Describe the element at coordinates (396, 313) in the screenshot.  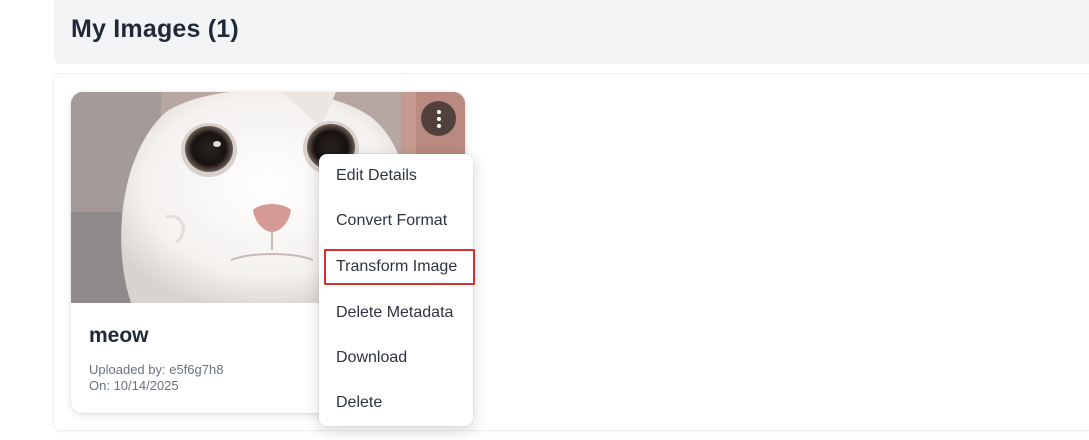
I see `menu-item-delete-metadata: Delete Metadata` at that location.